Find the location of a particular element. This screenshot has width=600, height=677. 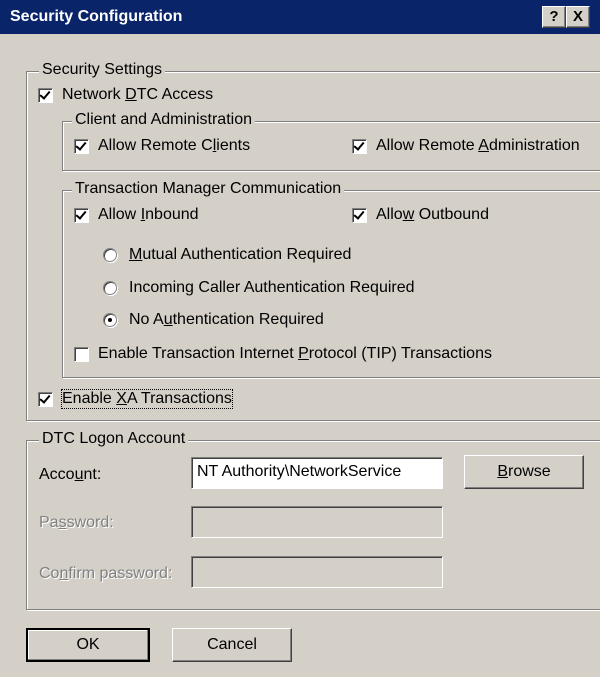

no-auth-label: No Authentication Required is located at coordinates (226, 319).